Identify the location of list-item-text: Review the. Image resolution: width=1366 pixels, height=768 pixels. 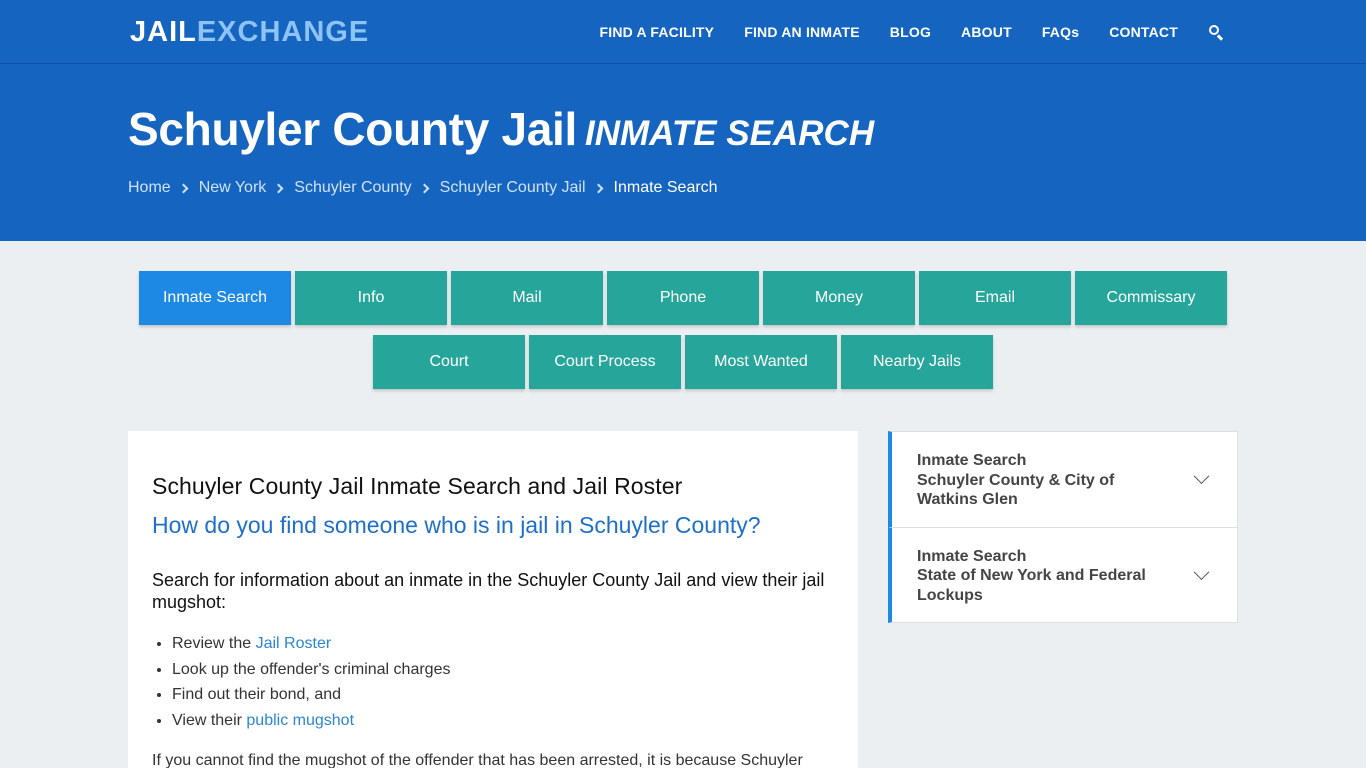
(214, 643).